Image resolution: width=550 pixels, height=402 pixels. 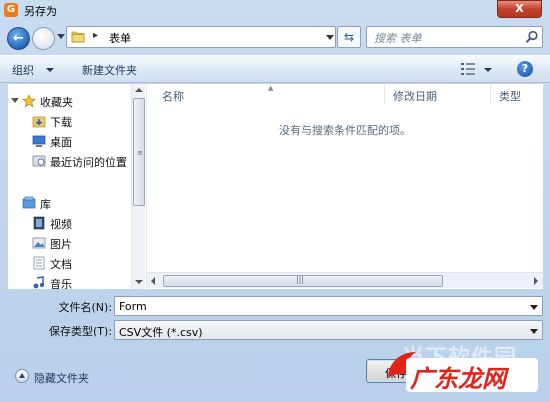 What do you see at coordinates (80, 331) in the screenshot?
I see `filetype-label: 保存类型(T):` at bounding box center [80, 331].